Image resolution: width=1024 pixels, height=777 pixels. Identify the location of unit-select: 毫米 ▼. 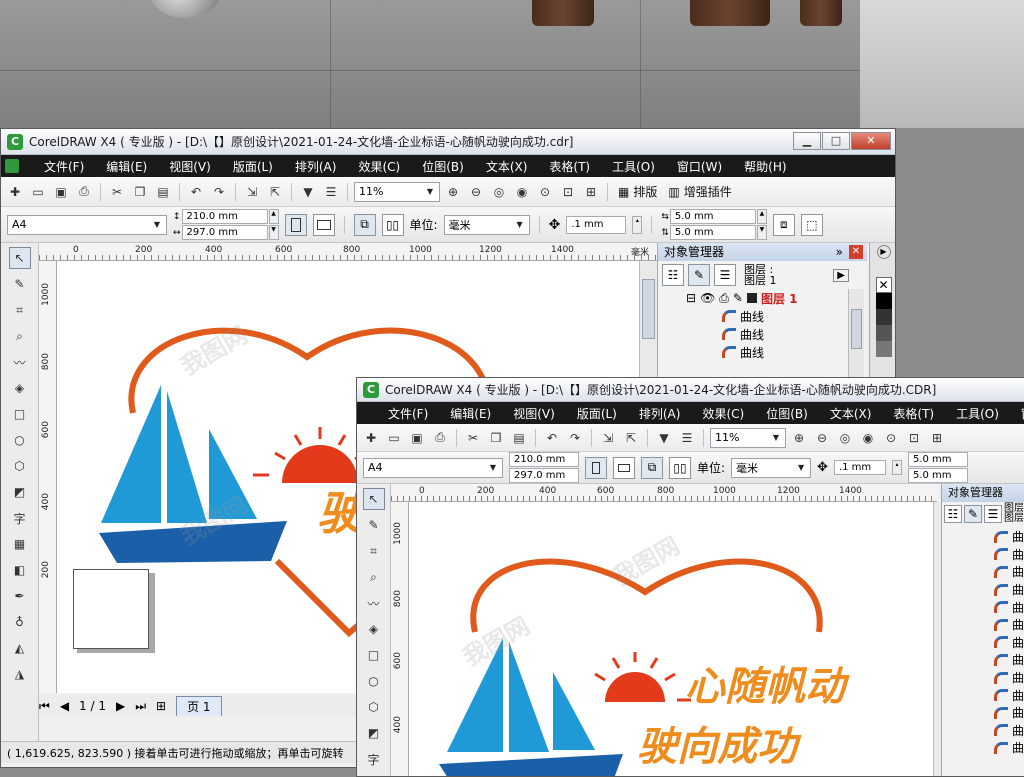
(486, 224).